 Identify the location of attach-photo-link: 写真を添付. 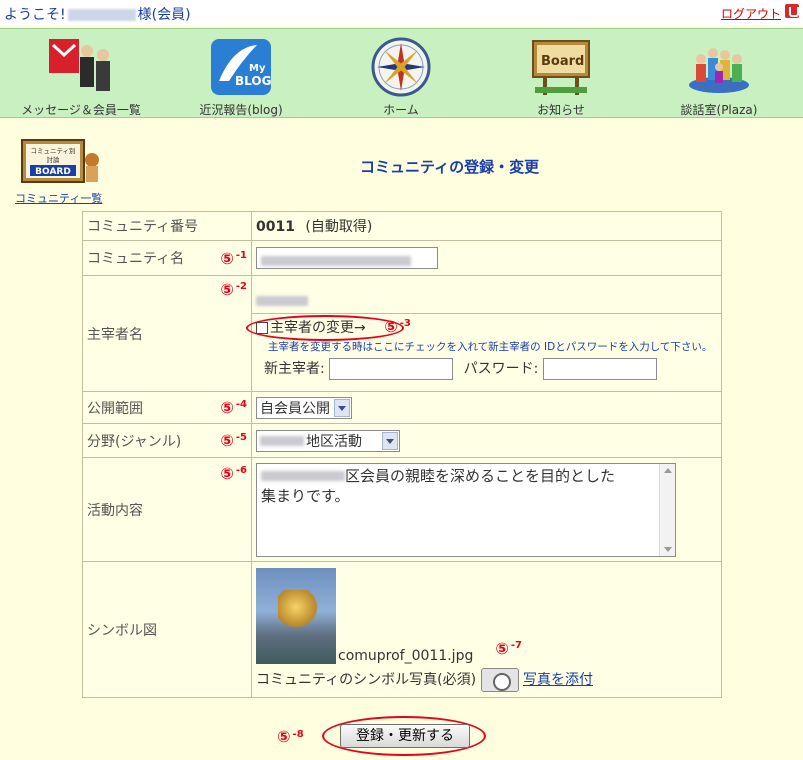
(558, 680).